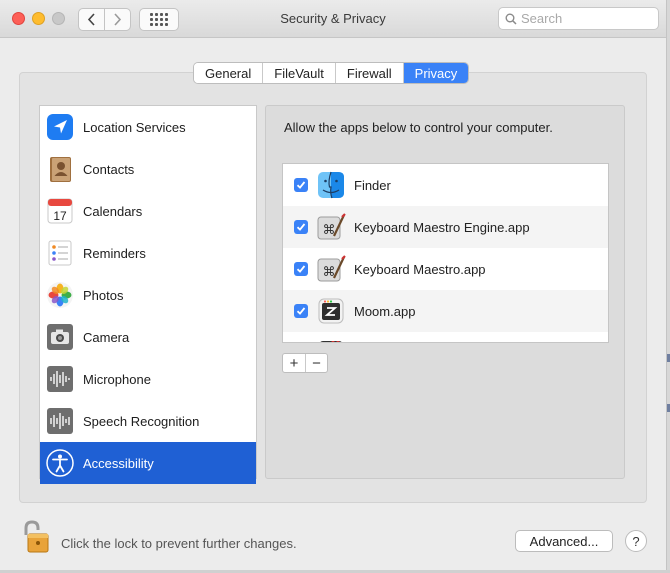 The width and height of the screenshot is (670, 573). What do you see at coordinates (442, 227) in the screenshot?
I see `app-name: Keyboard Maestro Engine.app` at bounding box center [442, 227].